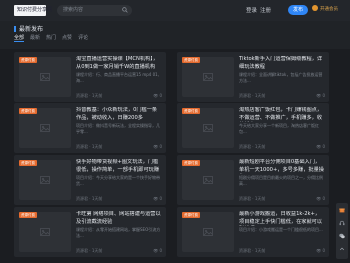 The height and width of the screenshot is (263, 350). I want to click on vip-button: 开通会员, so click(327, 10).